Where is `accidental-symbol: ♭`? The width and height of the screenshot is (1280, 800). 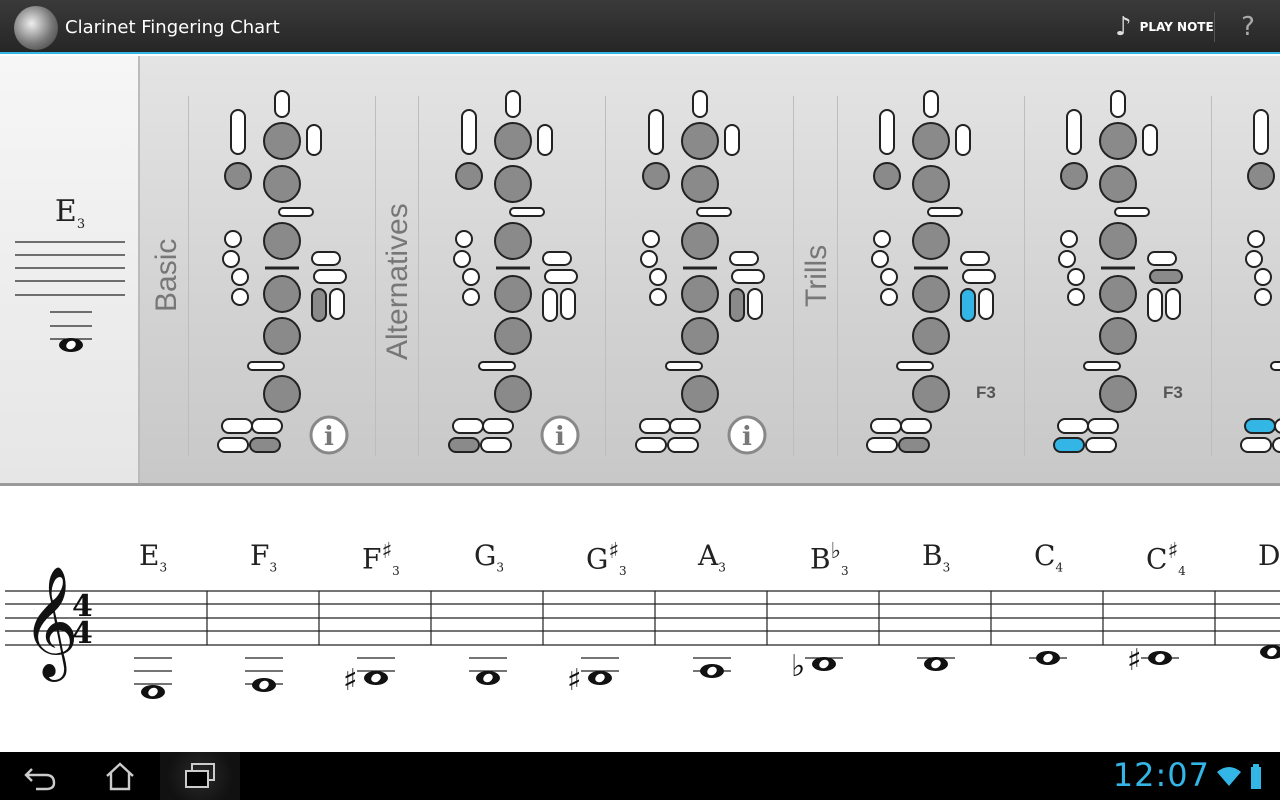 accidental-symbol: ♭ is located at coordinates (798, 666).